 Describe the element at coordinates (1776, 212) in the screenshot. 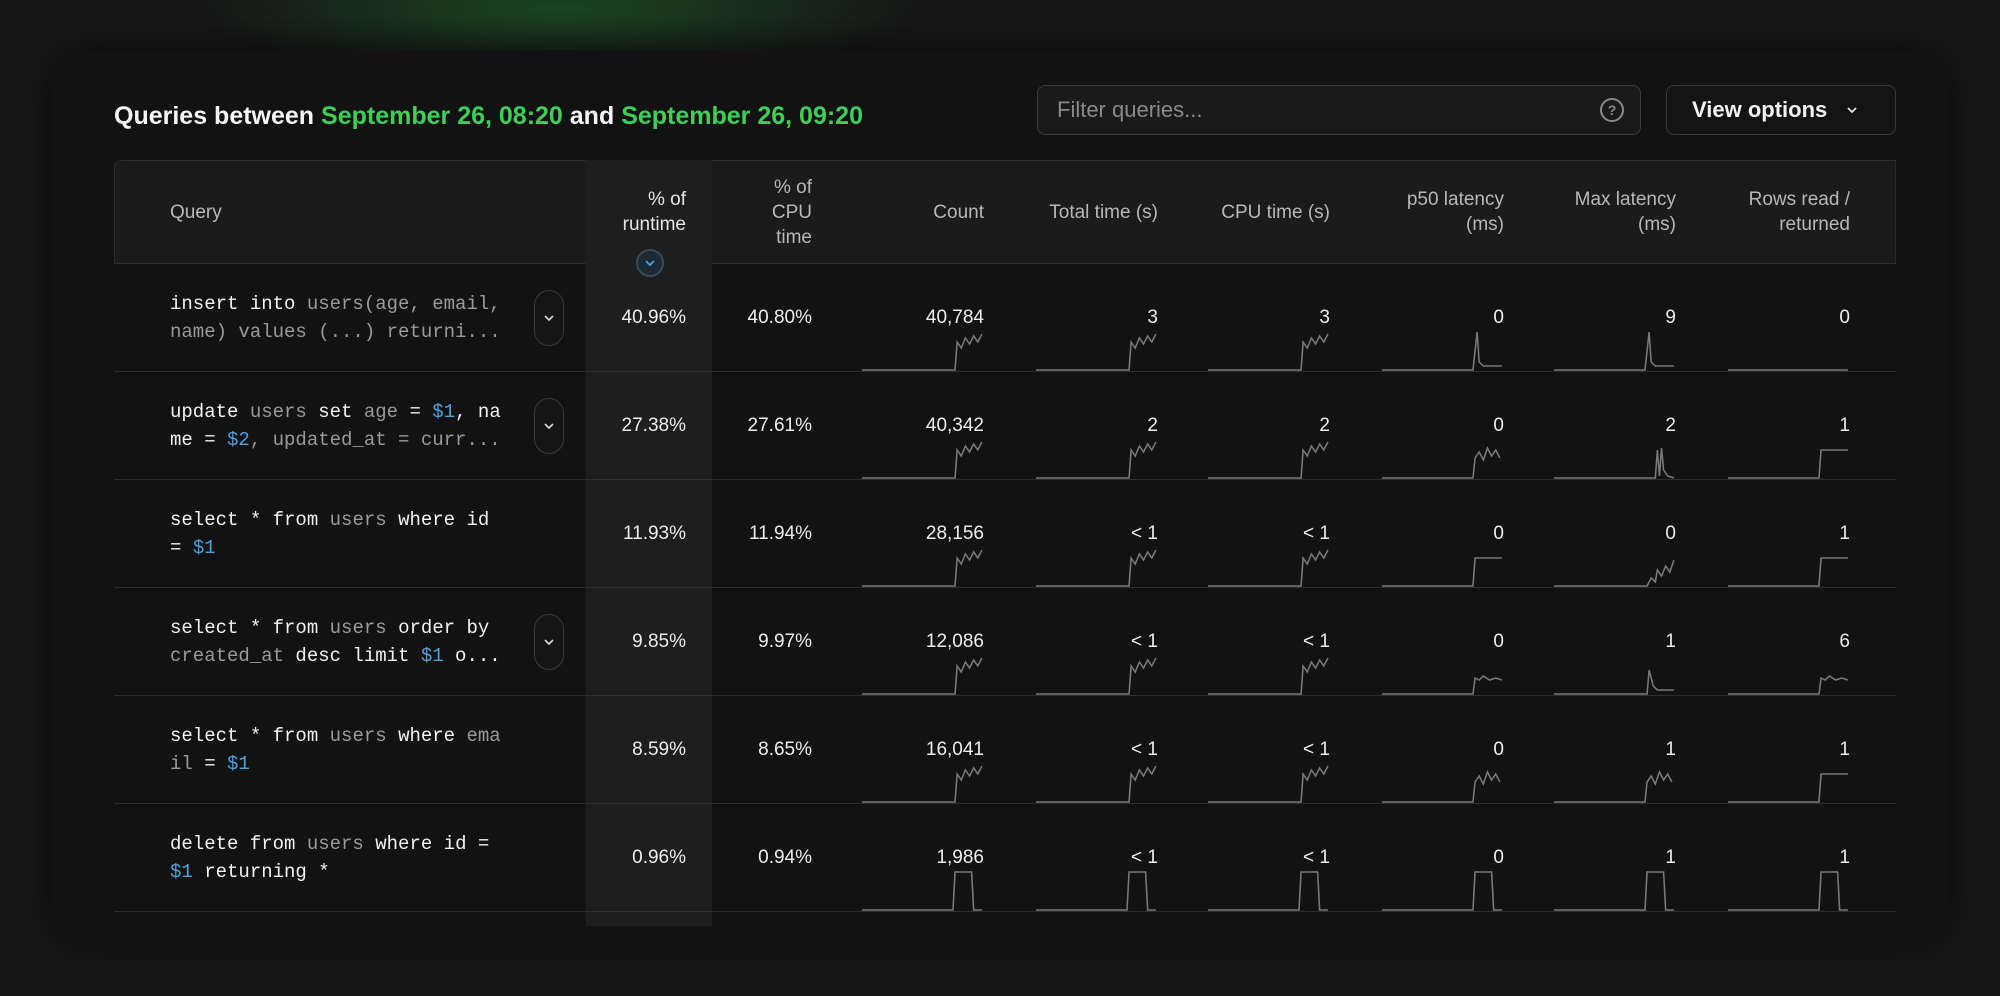

I see `column-header-rows: Rows read / returned` at that location.